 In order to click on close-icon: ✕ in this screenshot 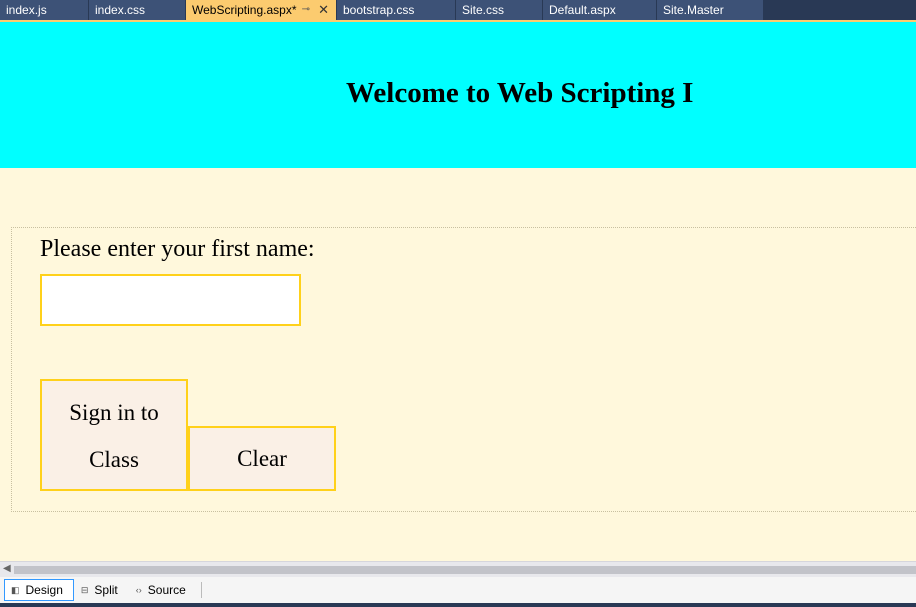, I will do `click(323, 10)`.